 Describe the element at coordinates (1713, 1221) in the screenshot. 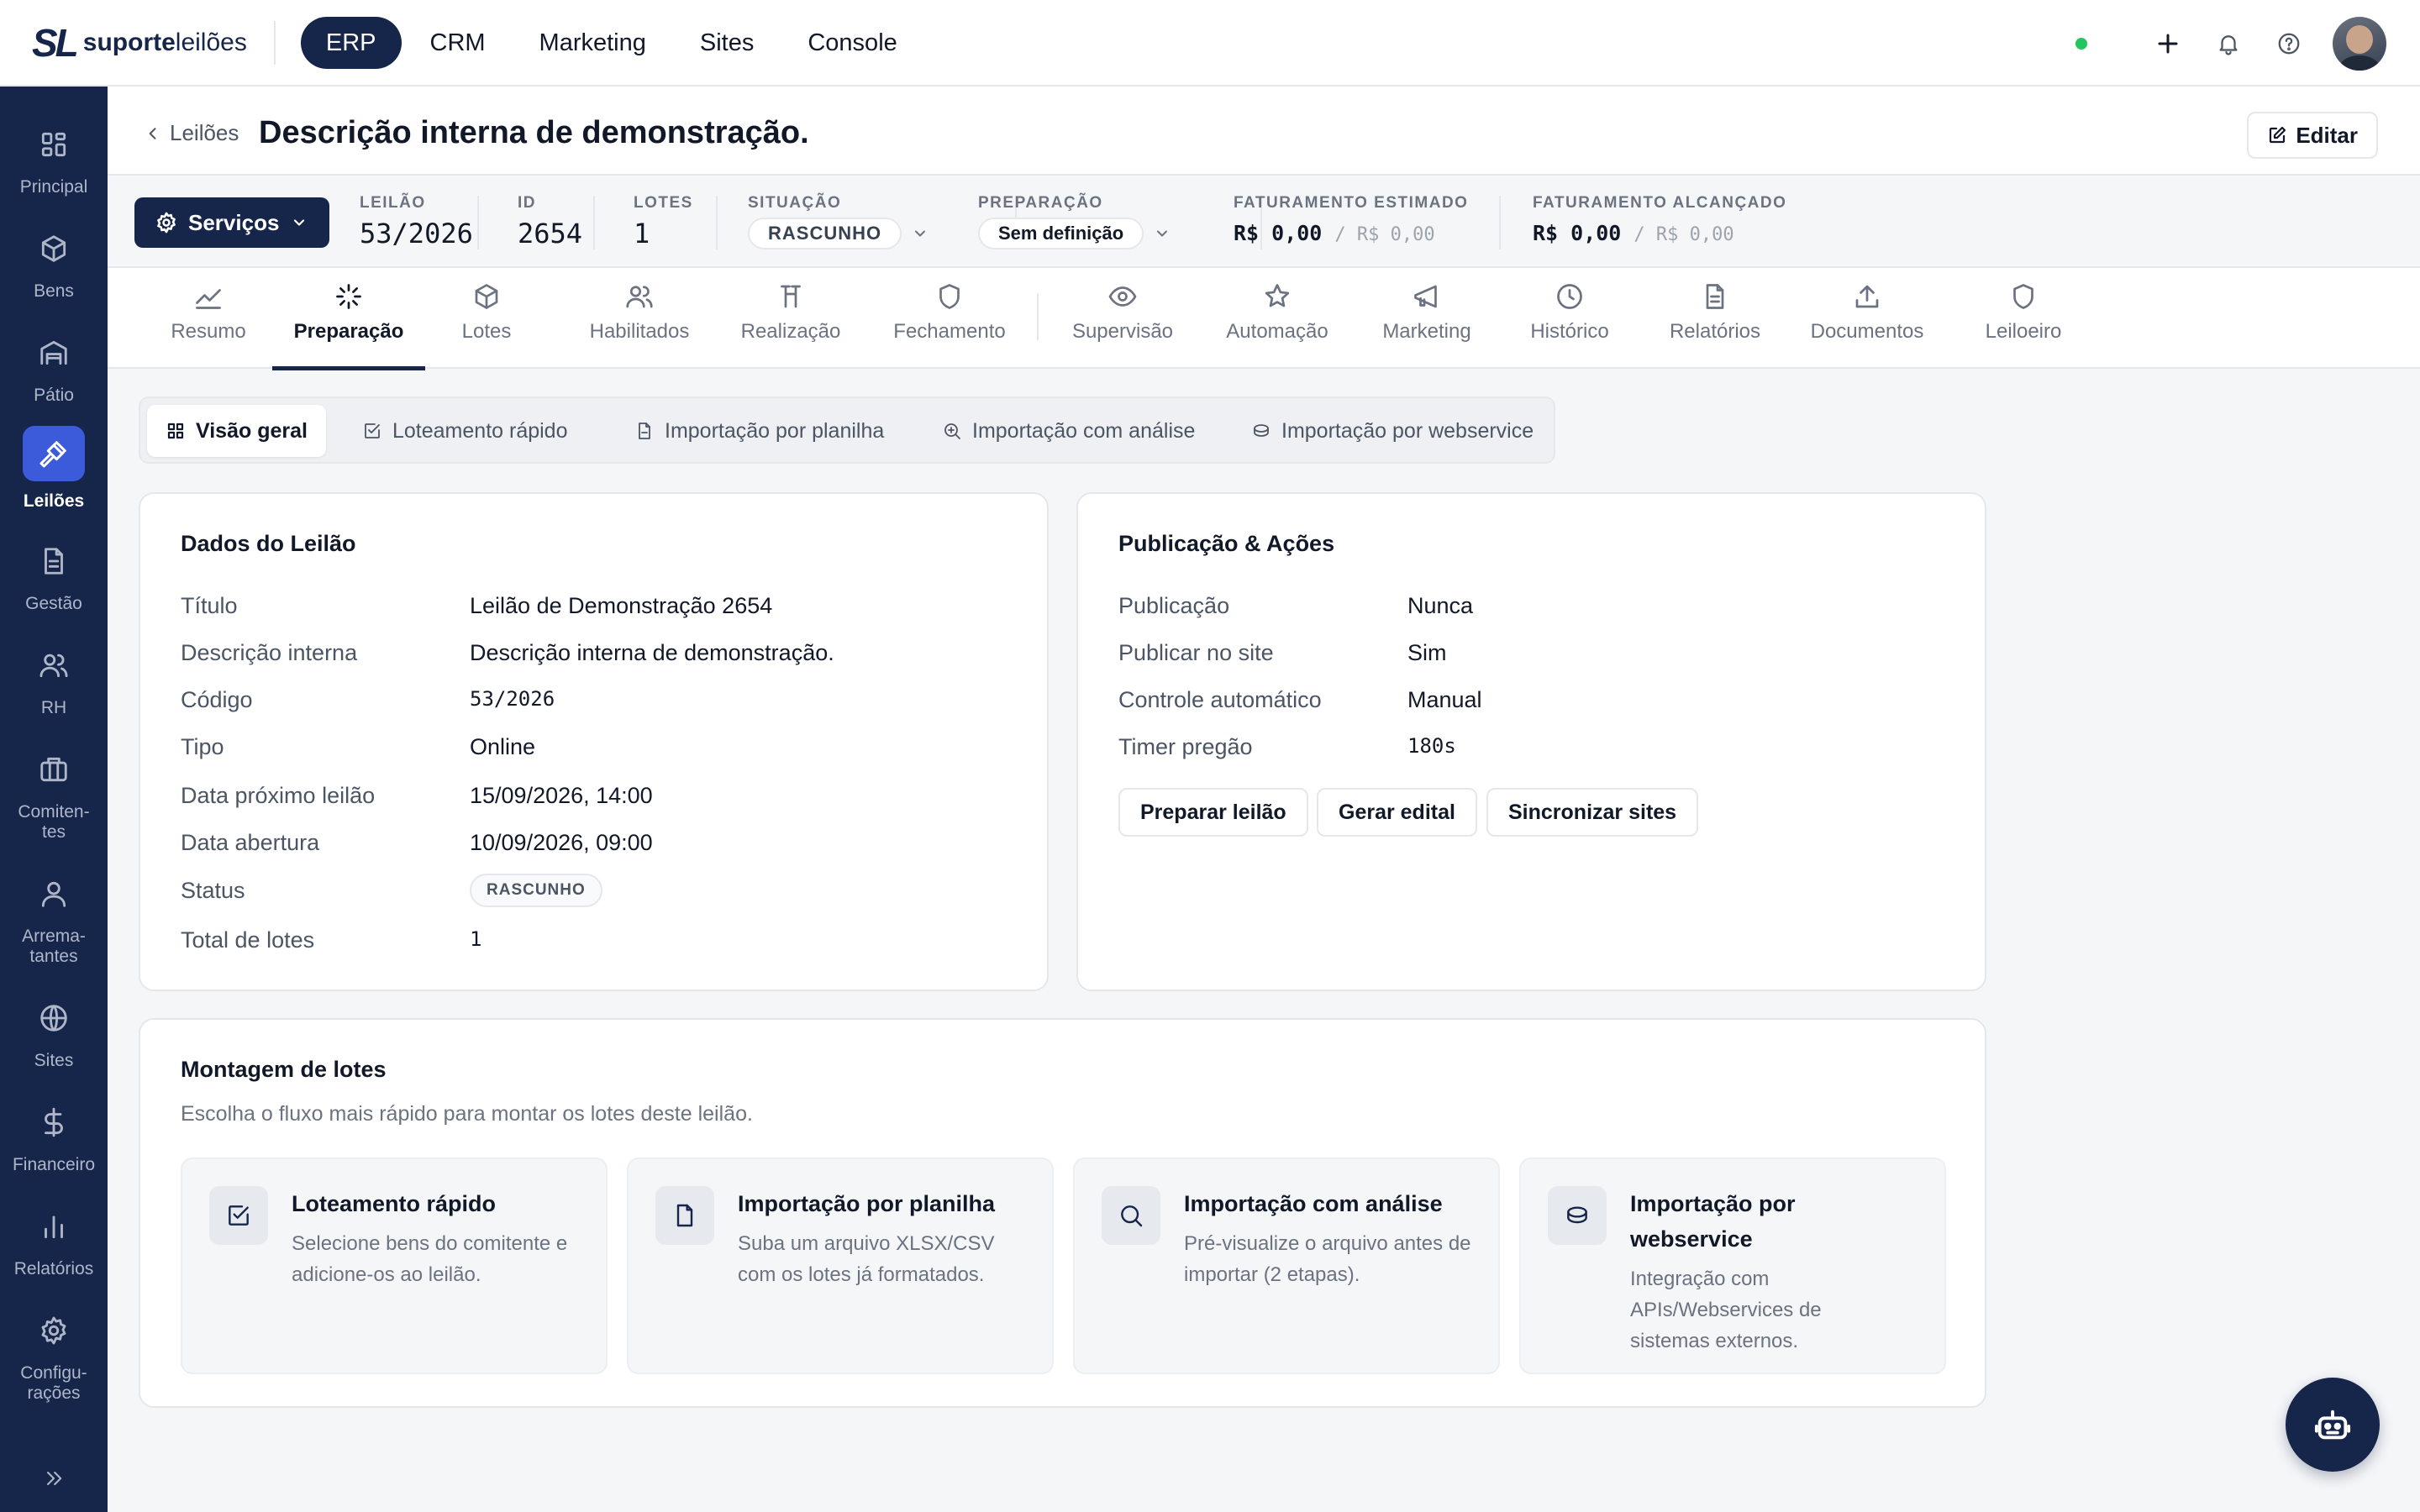

I see `option-title: Importação por webservice` at that location.